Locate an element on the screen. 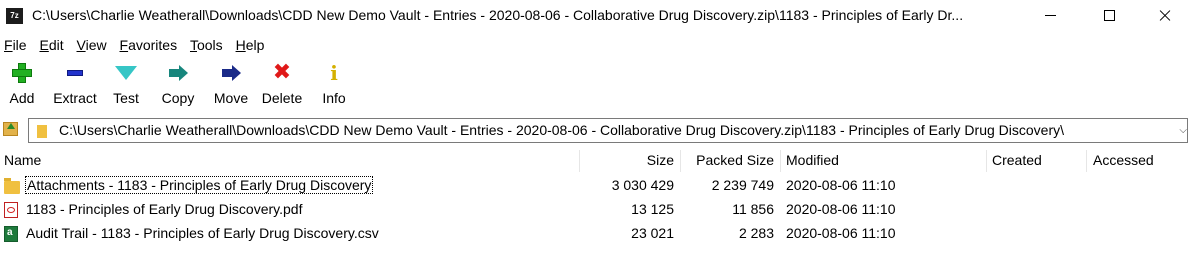 The image size is (1188, 254). file-size: 23 021 is located at coordinates (652, 233).